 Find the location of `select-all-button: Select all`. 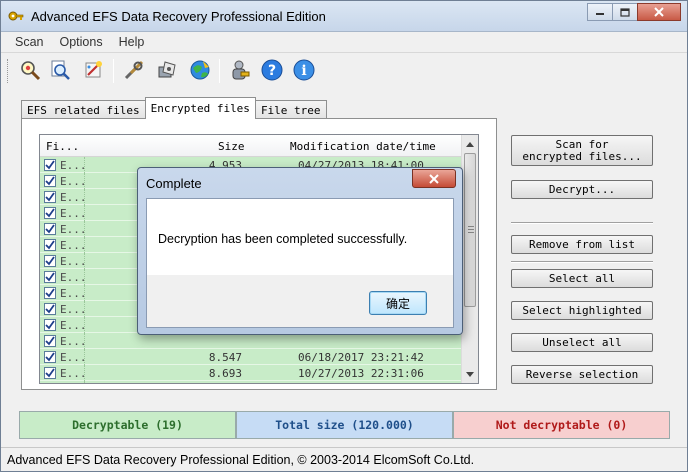

select-all-button: Select all is located at coordinates (582, 278).